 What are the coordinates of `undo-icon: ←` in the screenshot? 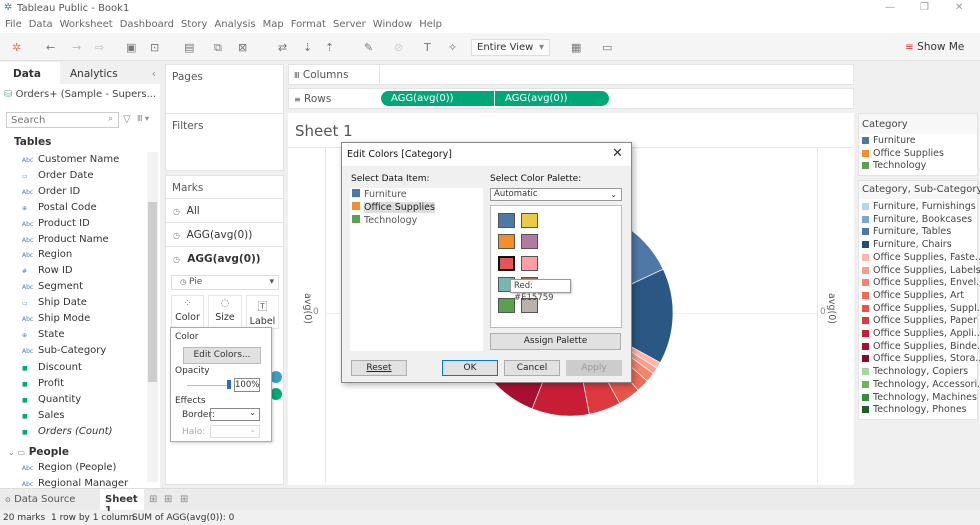 It's located at (50, 47).